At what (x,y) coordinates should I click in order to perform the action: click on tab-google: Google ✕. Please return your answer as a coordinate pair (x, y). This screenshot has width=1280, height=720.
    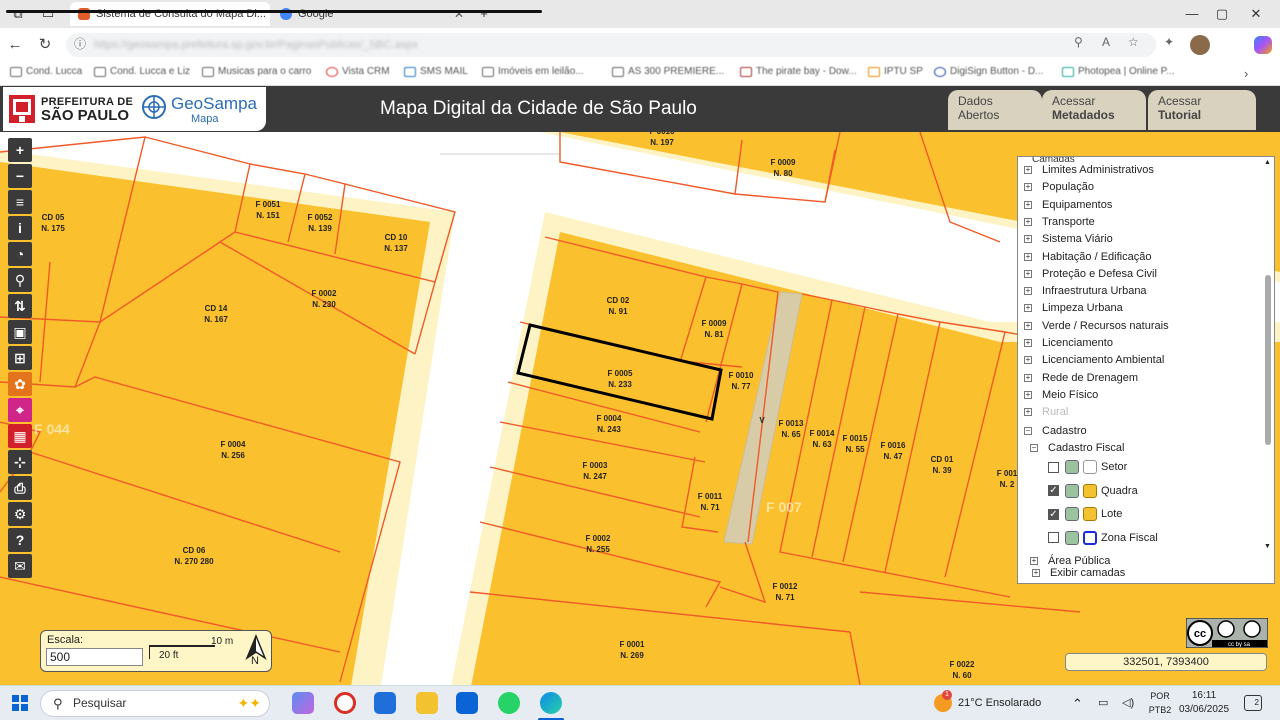
    Looking at the image, I should click on (372, 14).